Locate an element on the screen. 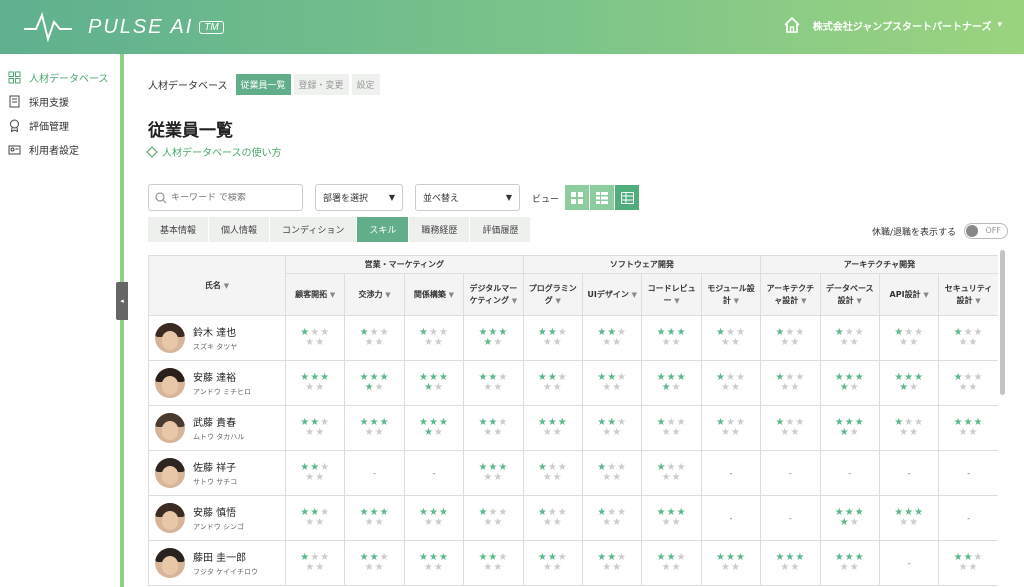 The image size is (1024, 587). avatar-face is located at coordinates (170, 430).